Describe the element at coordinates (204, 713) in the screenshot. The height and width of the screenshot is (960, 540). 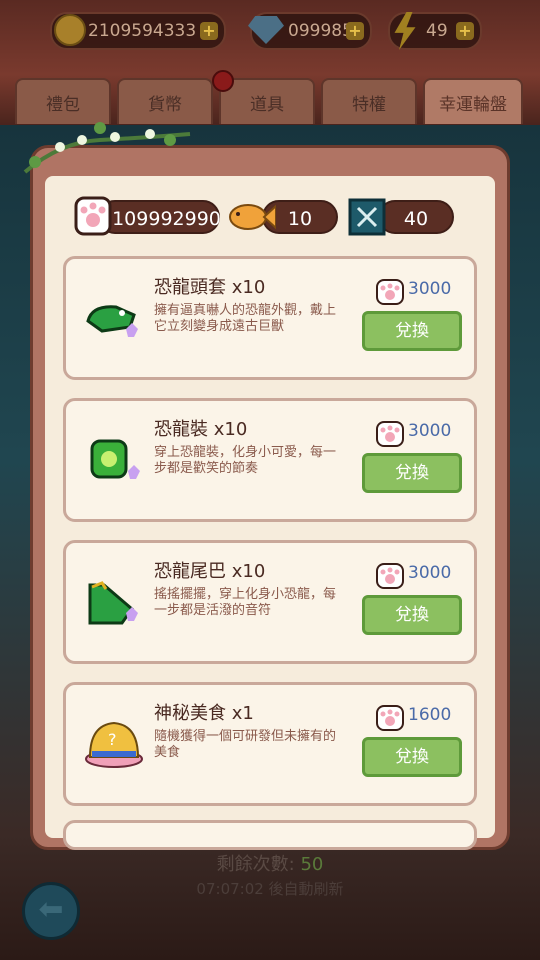
I see `item-title: 神秘美食 x1` at that location.